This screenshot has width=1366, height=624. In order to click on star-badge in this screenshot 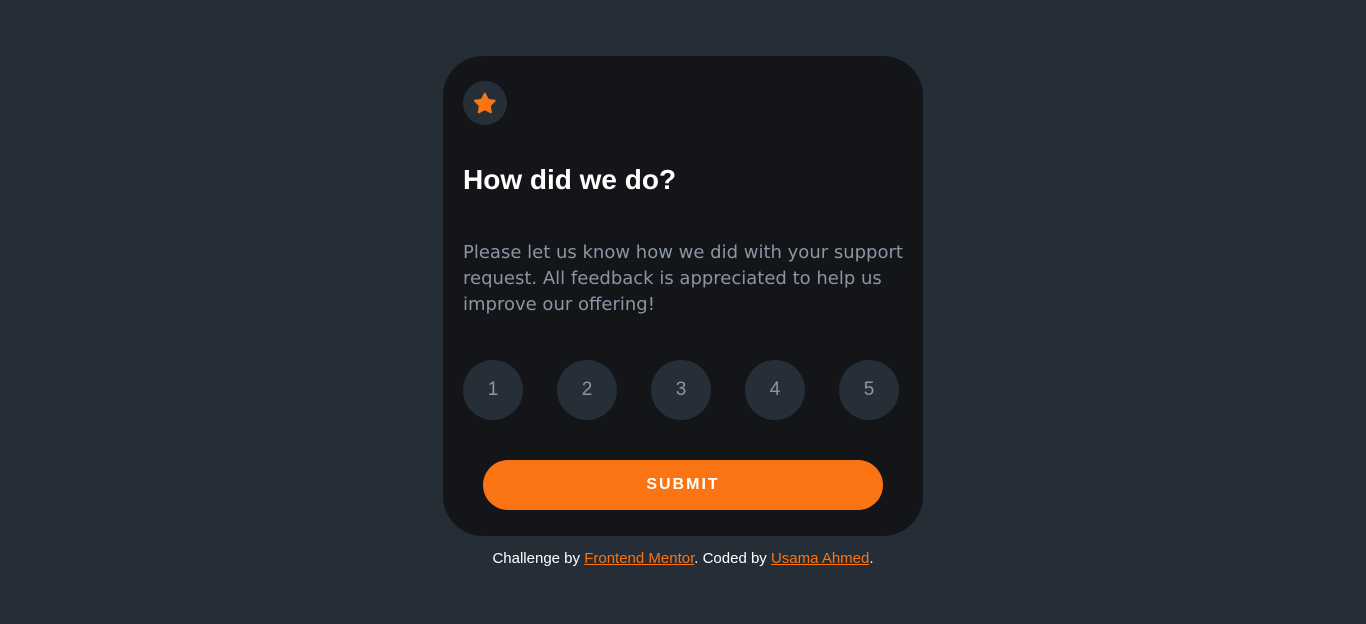, I will do `click(485, 103)`.